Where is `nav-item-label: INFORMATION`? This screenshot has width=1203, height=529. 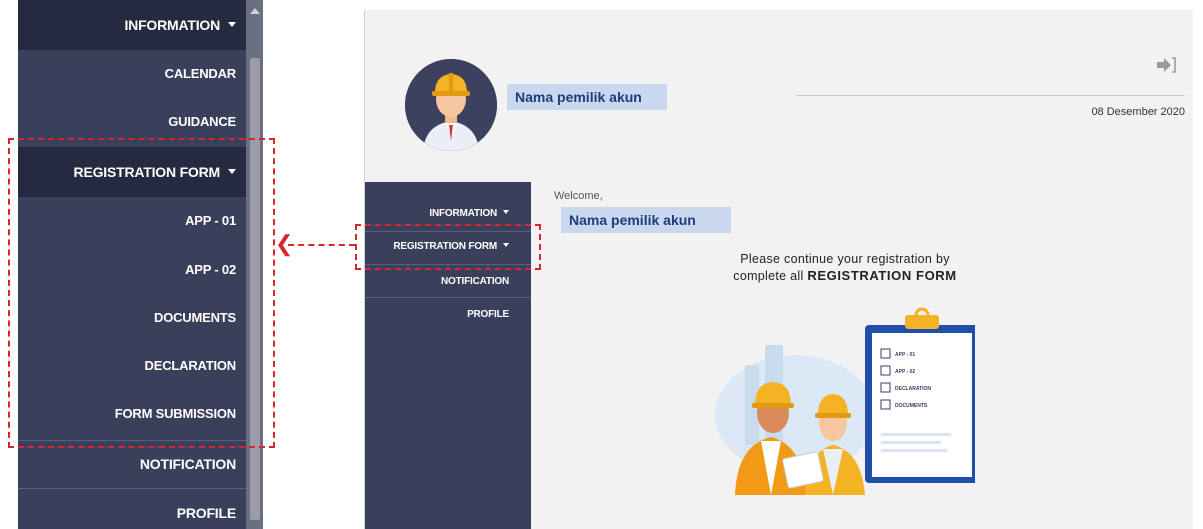
nav-item-label: INFORMATION is located at coordinates (463, 213).